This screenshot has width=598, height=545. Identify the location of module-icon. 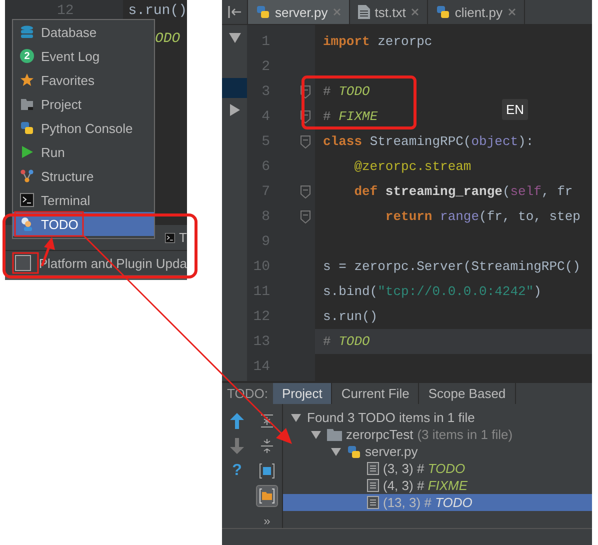
(267, 470).